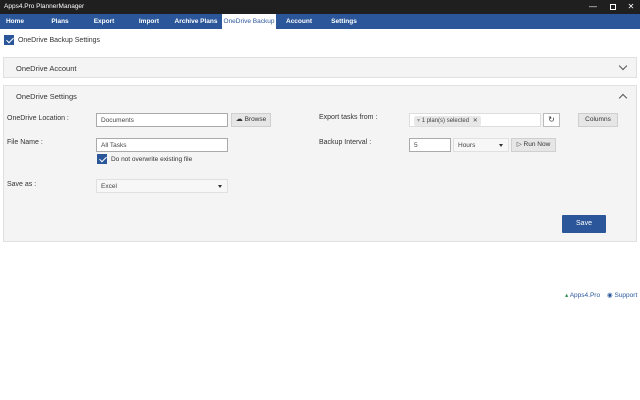 The width and height of the screenshot is (640, 400). What do you see at coordinates (626, 295) in the screenshot?
I see `footer-support-text: Support` at bounding box center [626, 295].